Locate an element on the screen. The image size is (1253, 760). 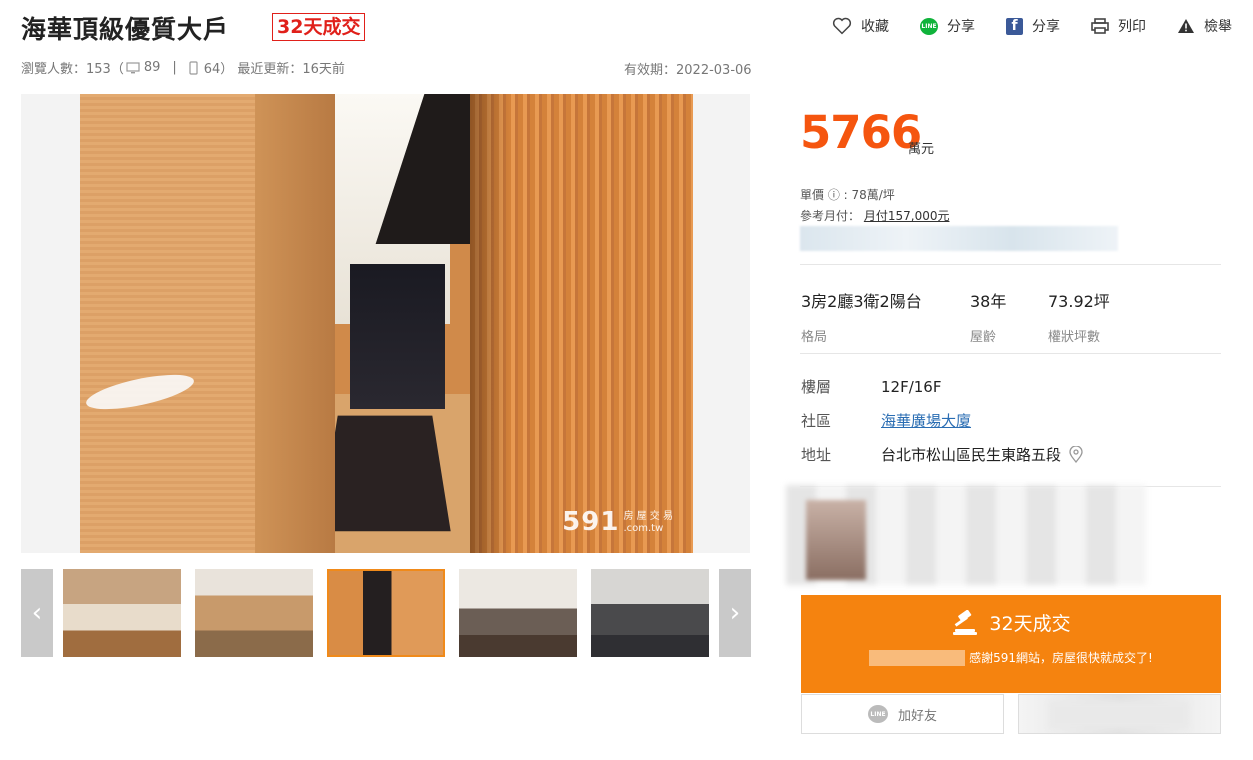
thumbnail-next-button: › is located at coordinates (735, 613).